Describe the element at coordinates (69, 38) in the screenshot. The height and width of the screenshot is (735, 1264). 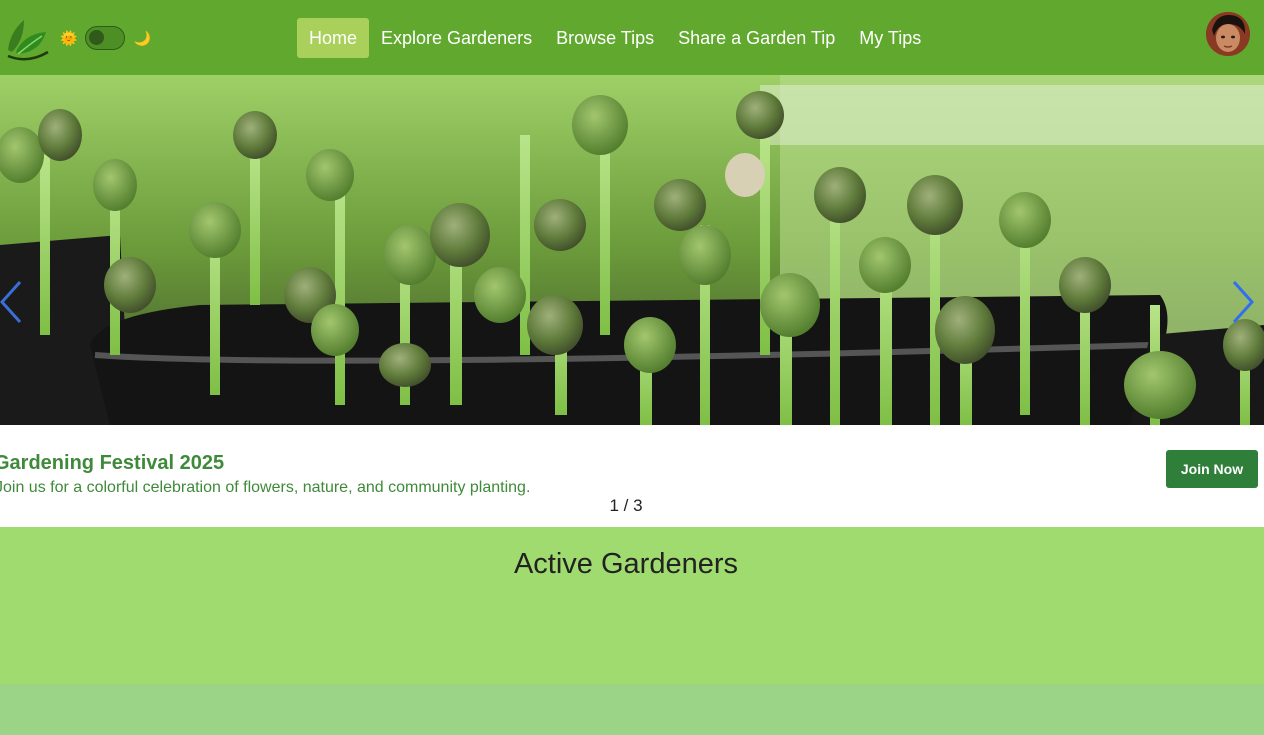
I see `sun-icon: 🌞` at that location.